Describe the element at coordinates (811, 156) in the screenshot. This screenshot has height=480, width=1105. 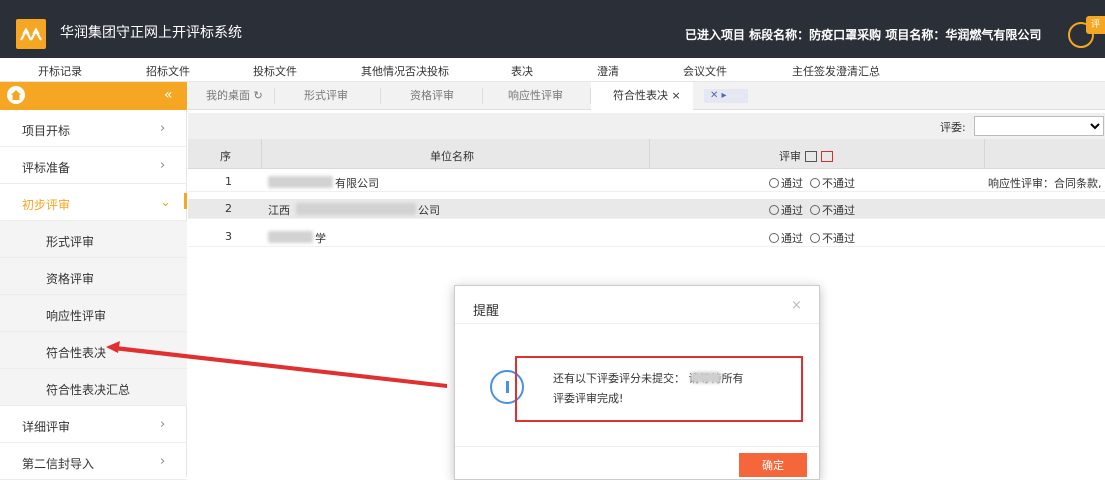
I see `approve-all-icon` at that location.